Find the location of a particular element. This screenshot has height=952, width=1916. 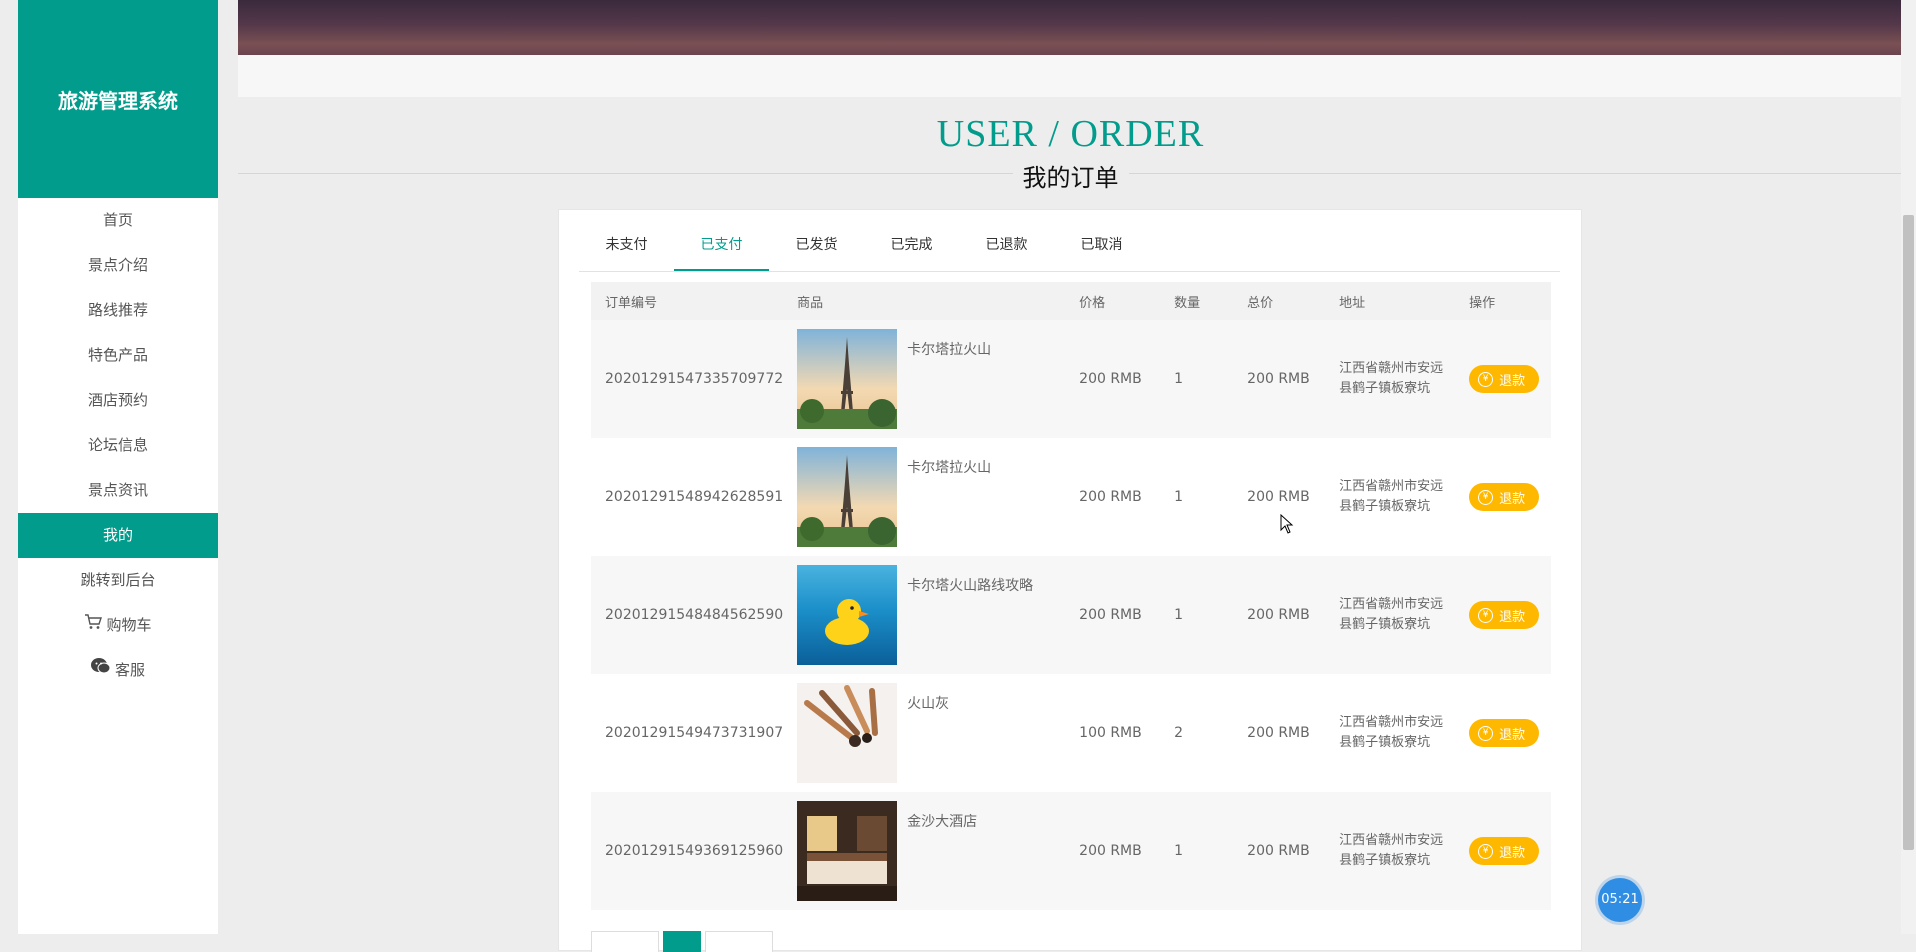

column-header: 地址 is located at coordinates (1390, 301).